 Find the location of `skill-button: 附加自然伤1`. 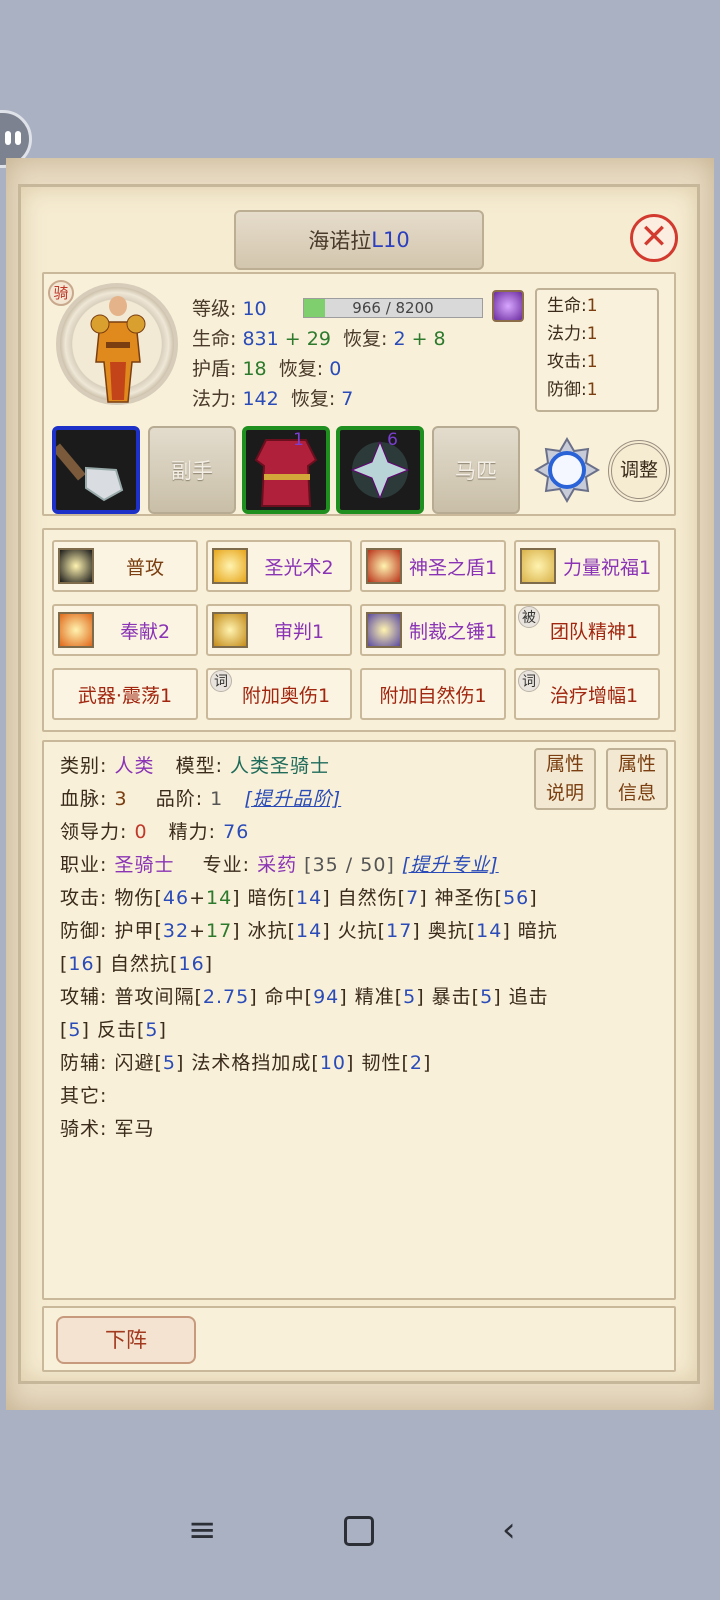

skill-button: 附加自然伤1 is located at coordinates (433, 694).